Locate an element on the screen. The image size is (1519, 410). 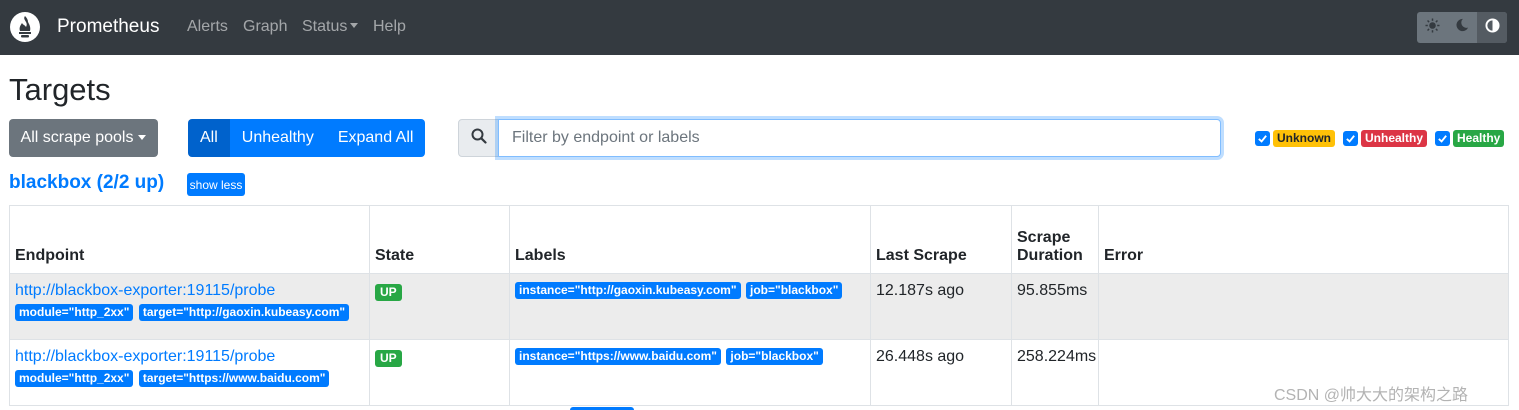
top-navbar: Prometheus Alerts Graph Status Help is located at coordinates (759, 27).